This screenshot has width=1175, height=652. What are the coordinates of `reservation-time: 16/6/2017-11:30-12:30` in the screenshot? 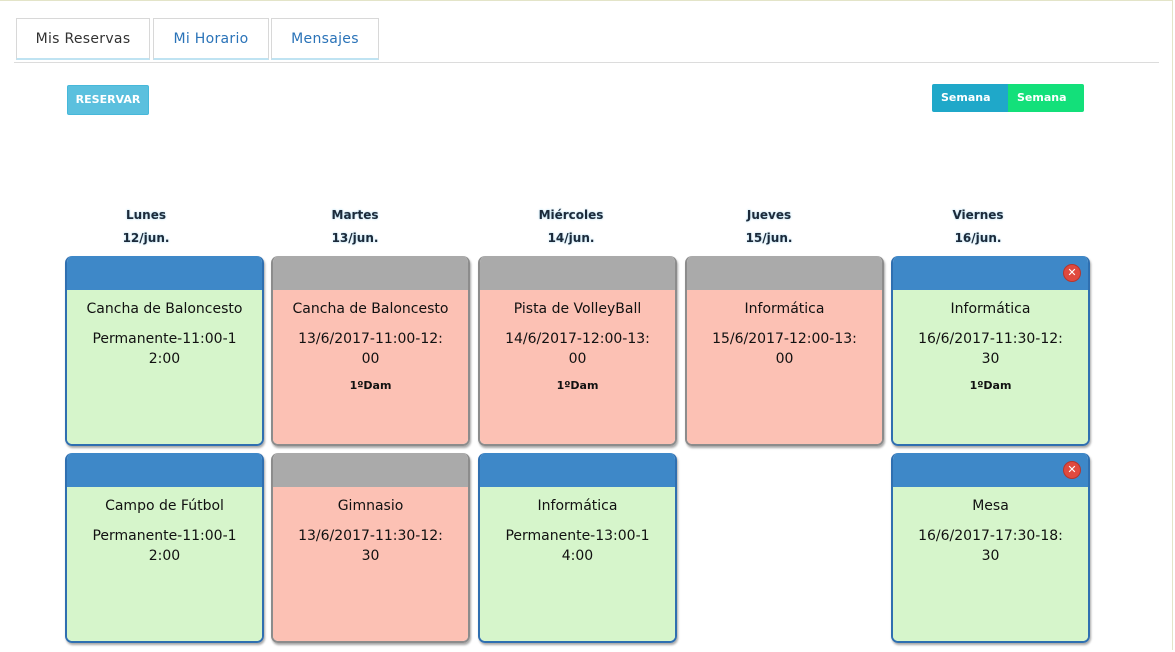 It's located at (990, 349).